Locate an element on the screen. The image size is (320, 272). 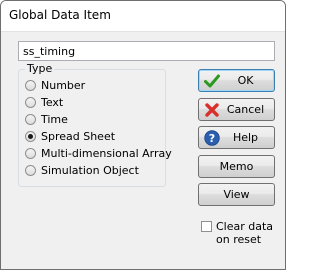
clear-on-reset-label: Clear data on reset is located at coordinates (245, 233).